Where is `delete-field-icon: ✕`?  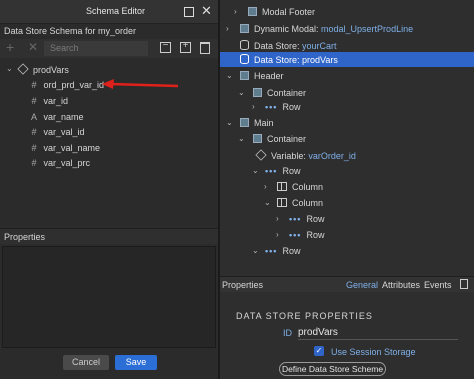 delete-field-icon: ✕ is located at coordinates (33, 47).